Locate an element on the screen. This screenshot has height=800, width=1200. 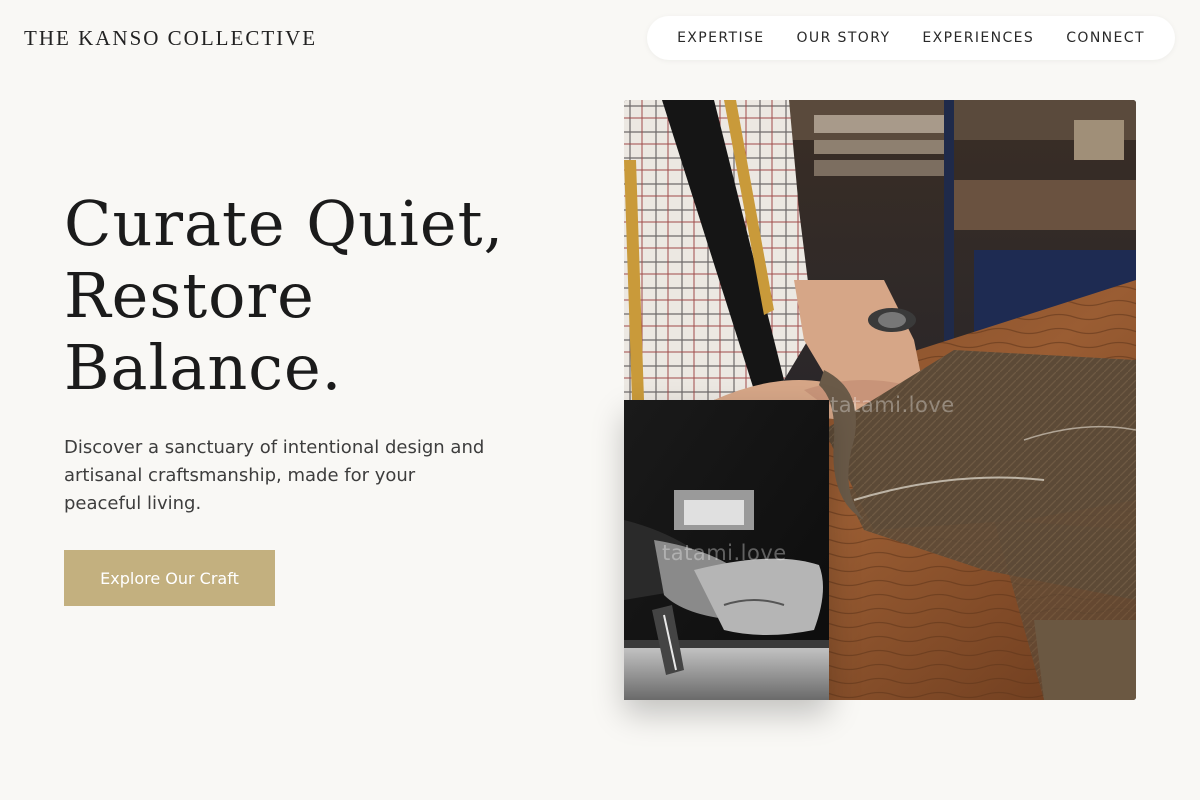
hero-headline: Curate Quiet, Restore Balance. is located at coordinates (284, 296).